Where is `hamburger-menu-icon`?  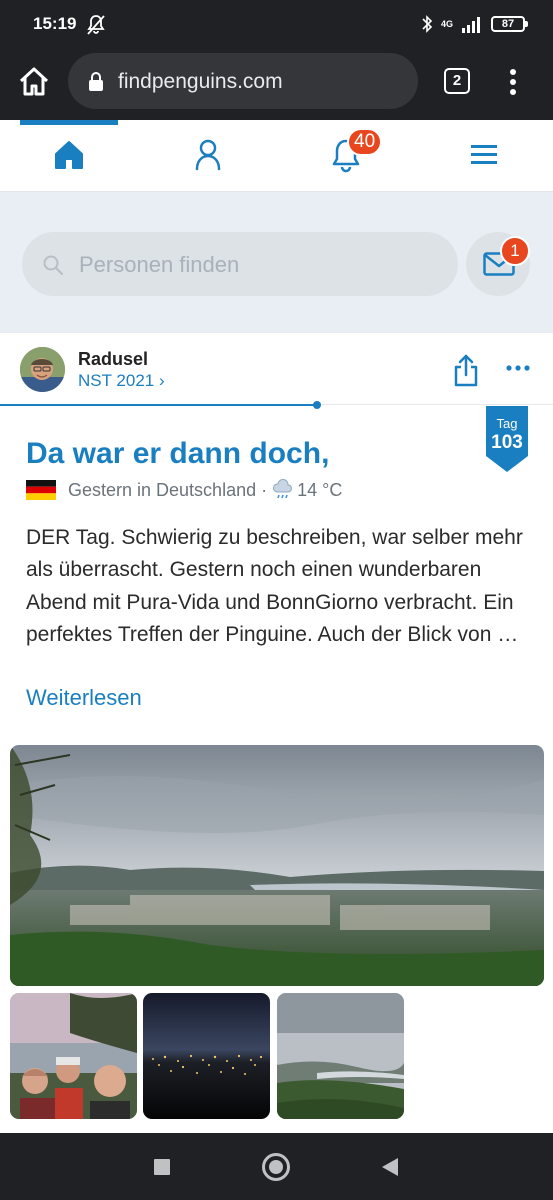 hamburger-menu-icon is located at coordinates (484, 155).